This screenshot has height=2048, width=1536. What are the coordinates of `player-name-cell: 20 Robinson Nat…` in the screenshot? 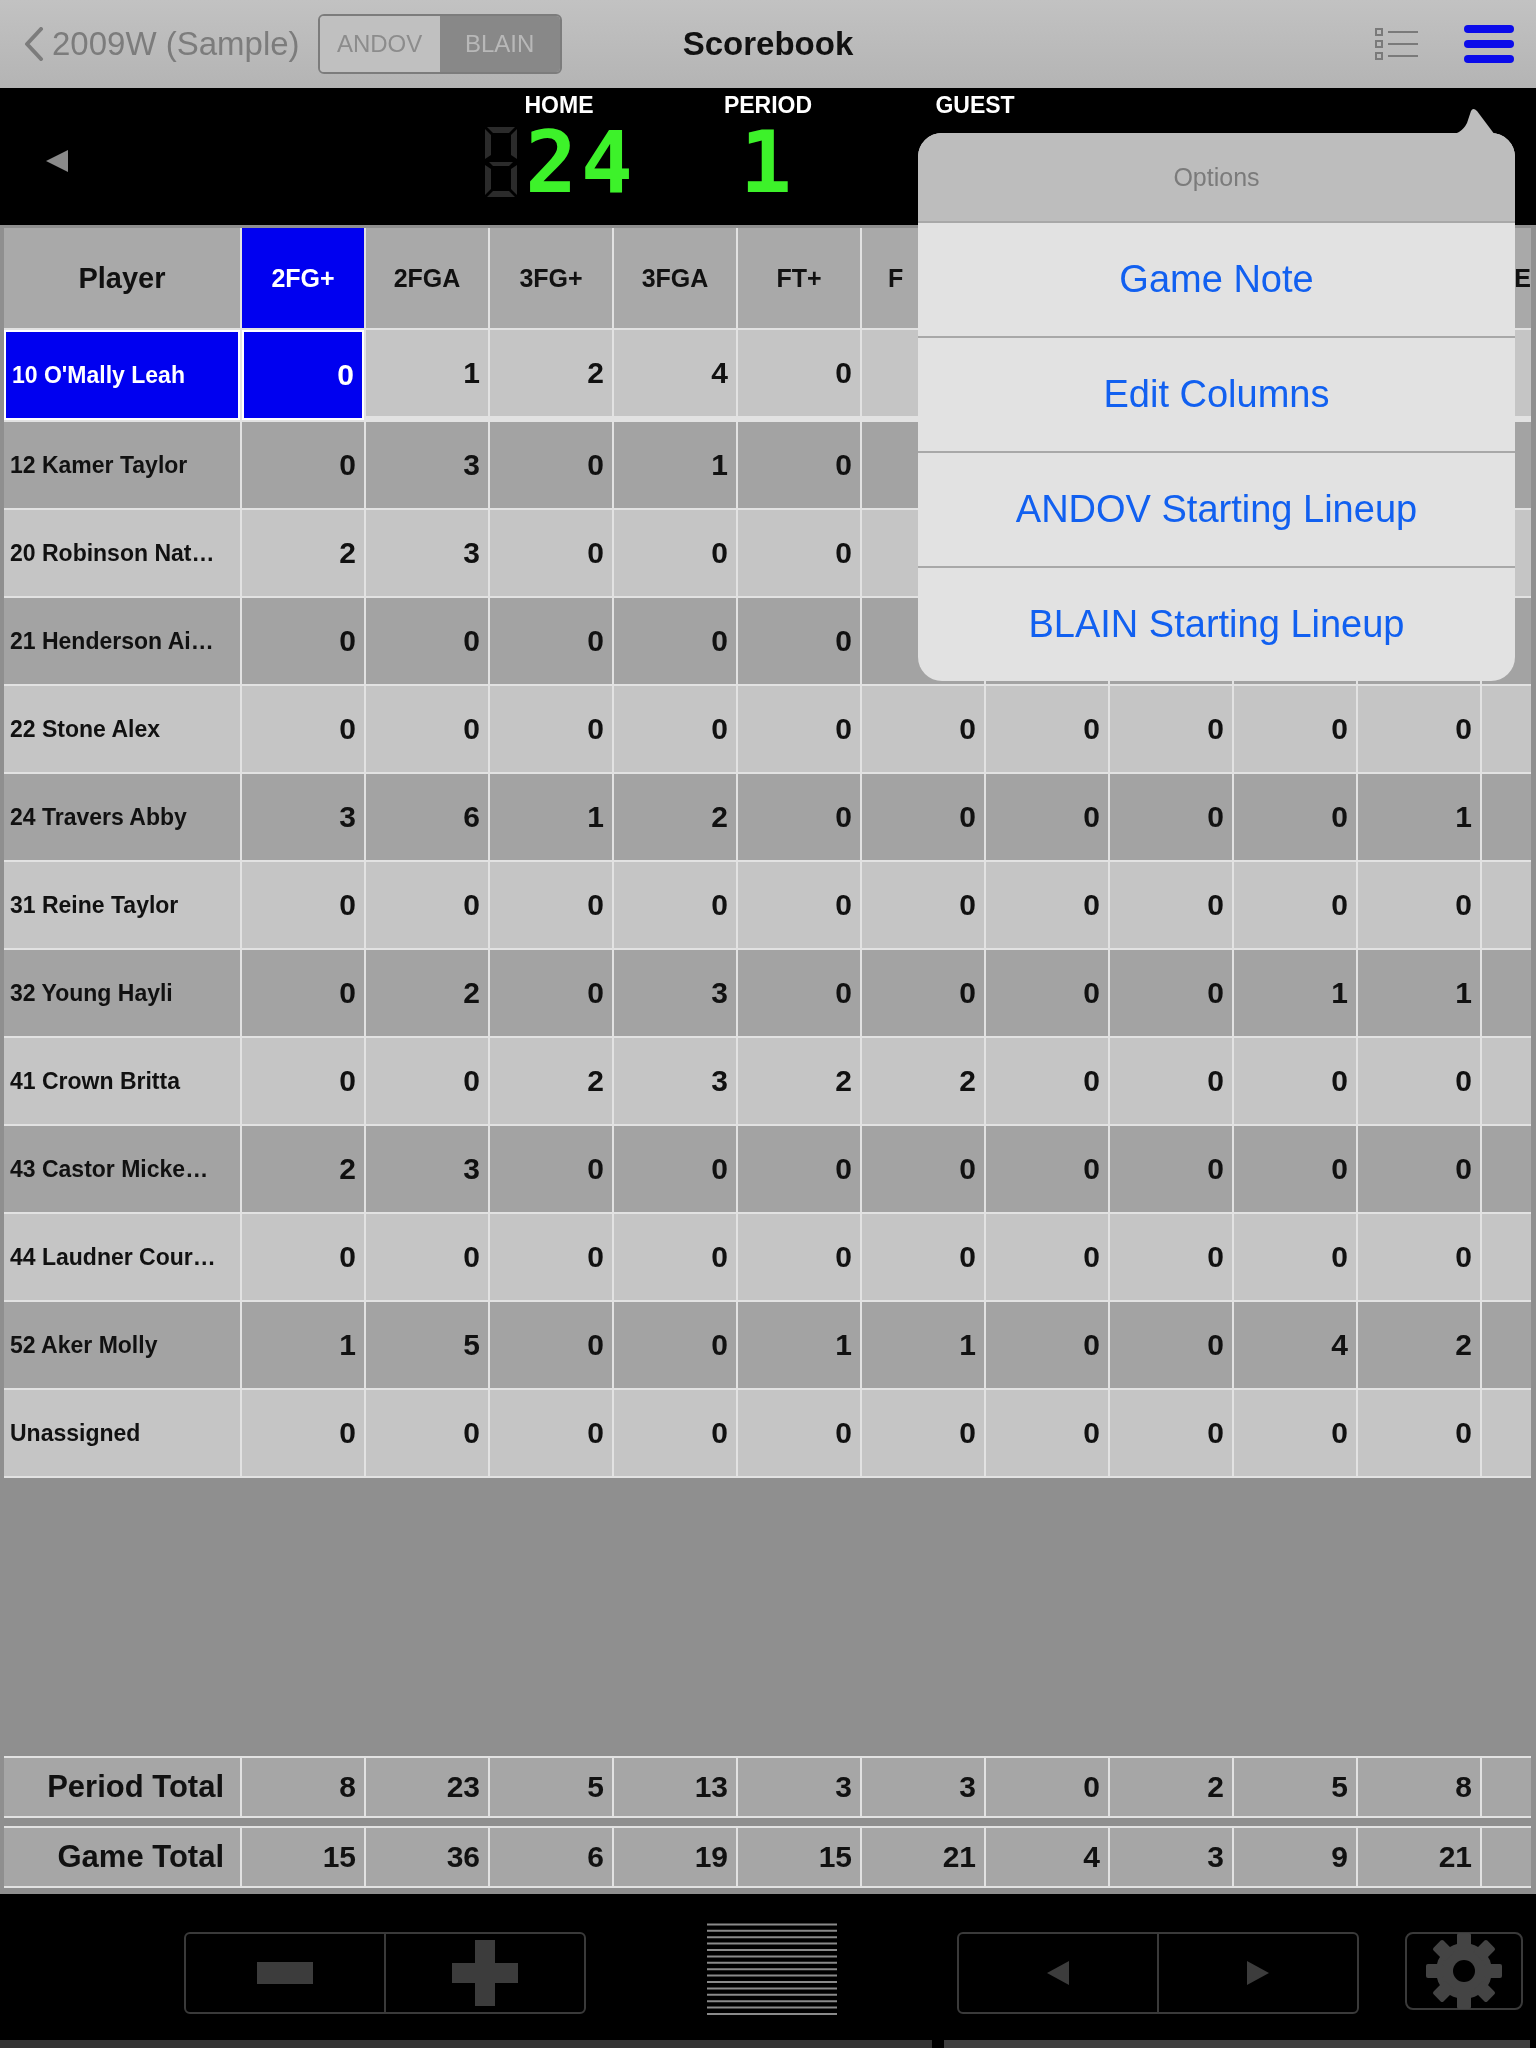 It's located at (122, 553).